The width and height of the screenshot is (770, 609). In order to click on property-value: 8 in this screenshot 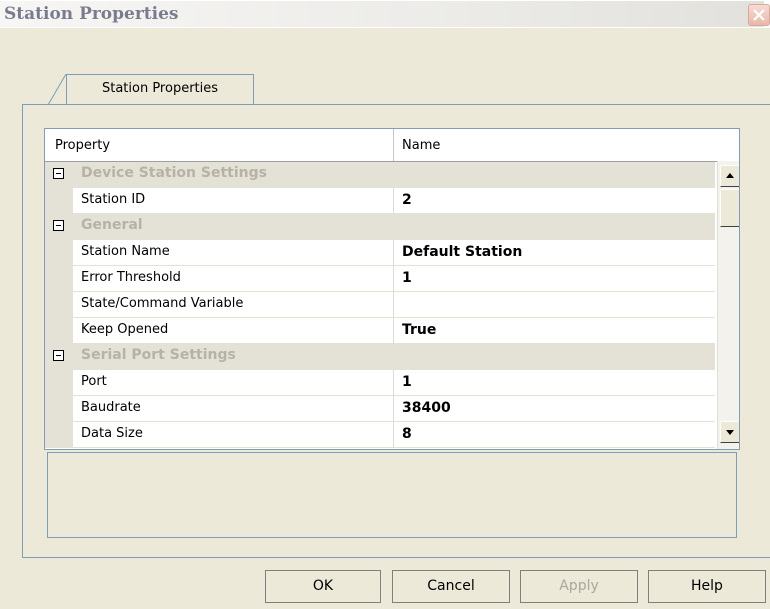, I will do `click(407, 434)`.